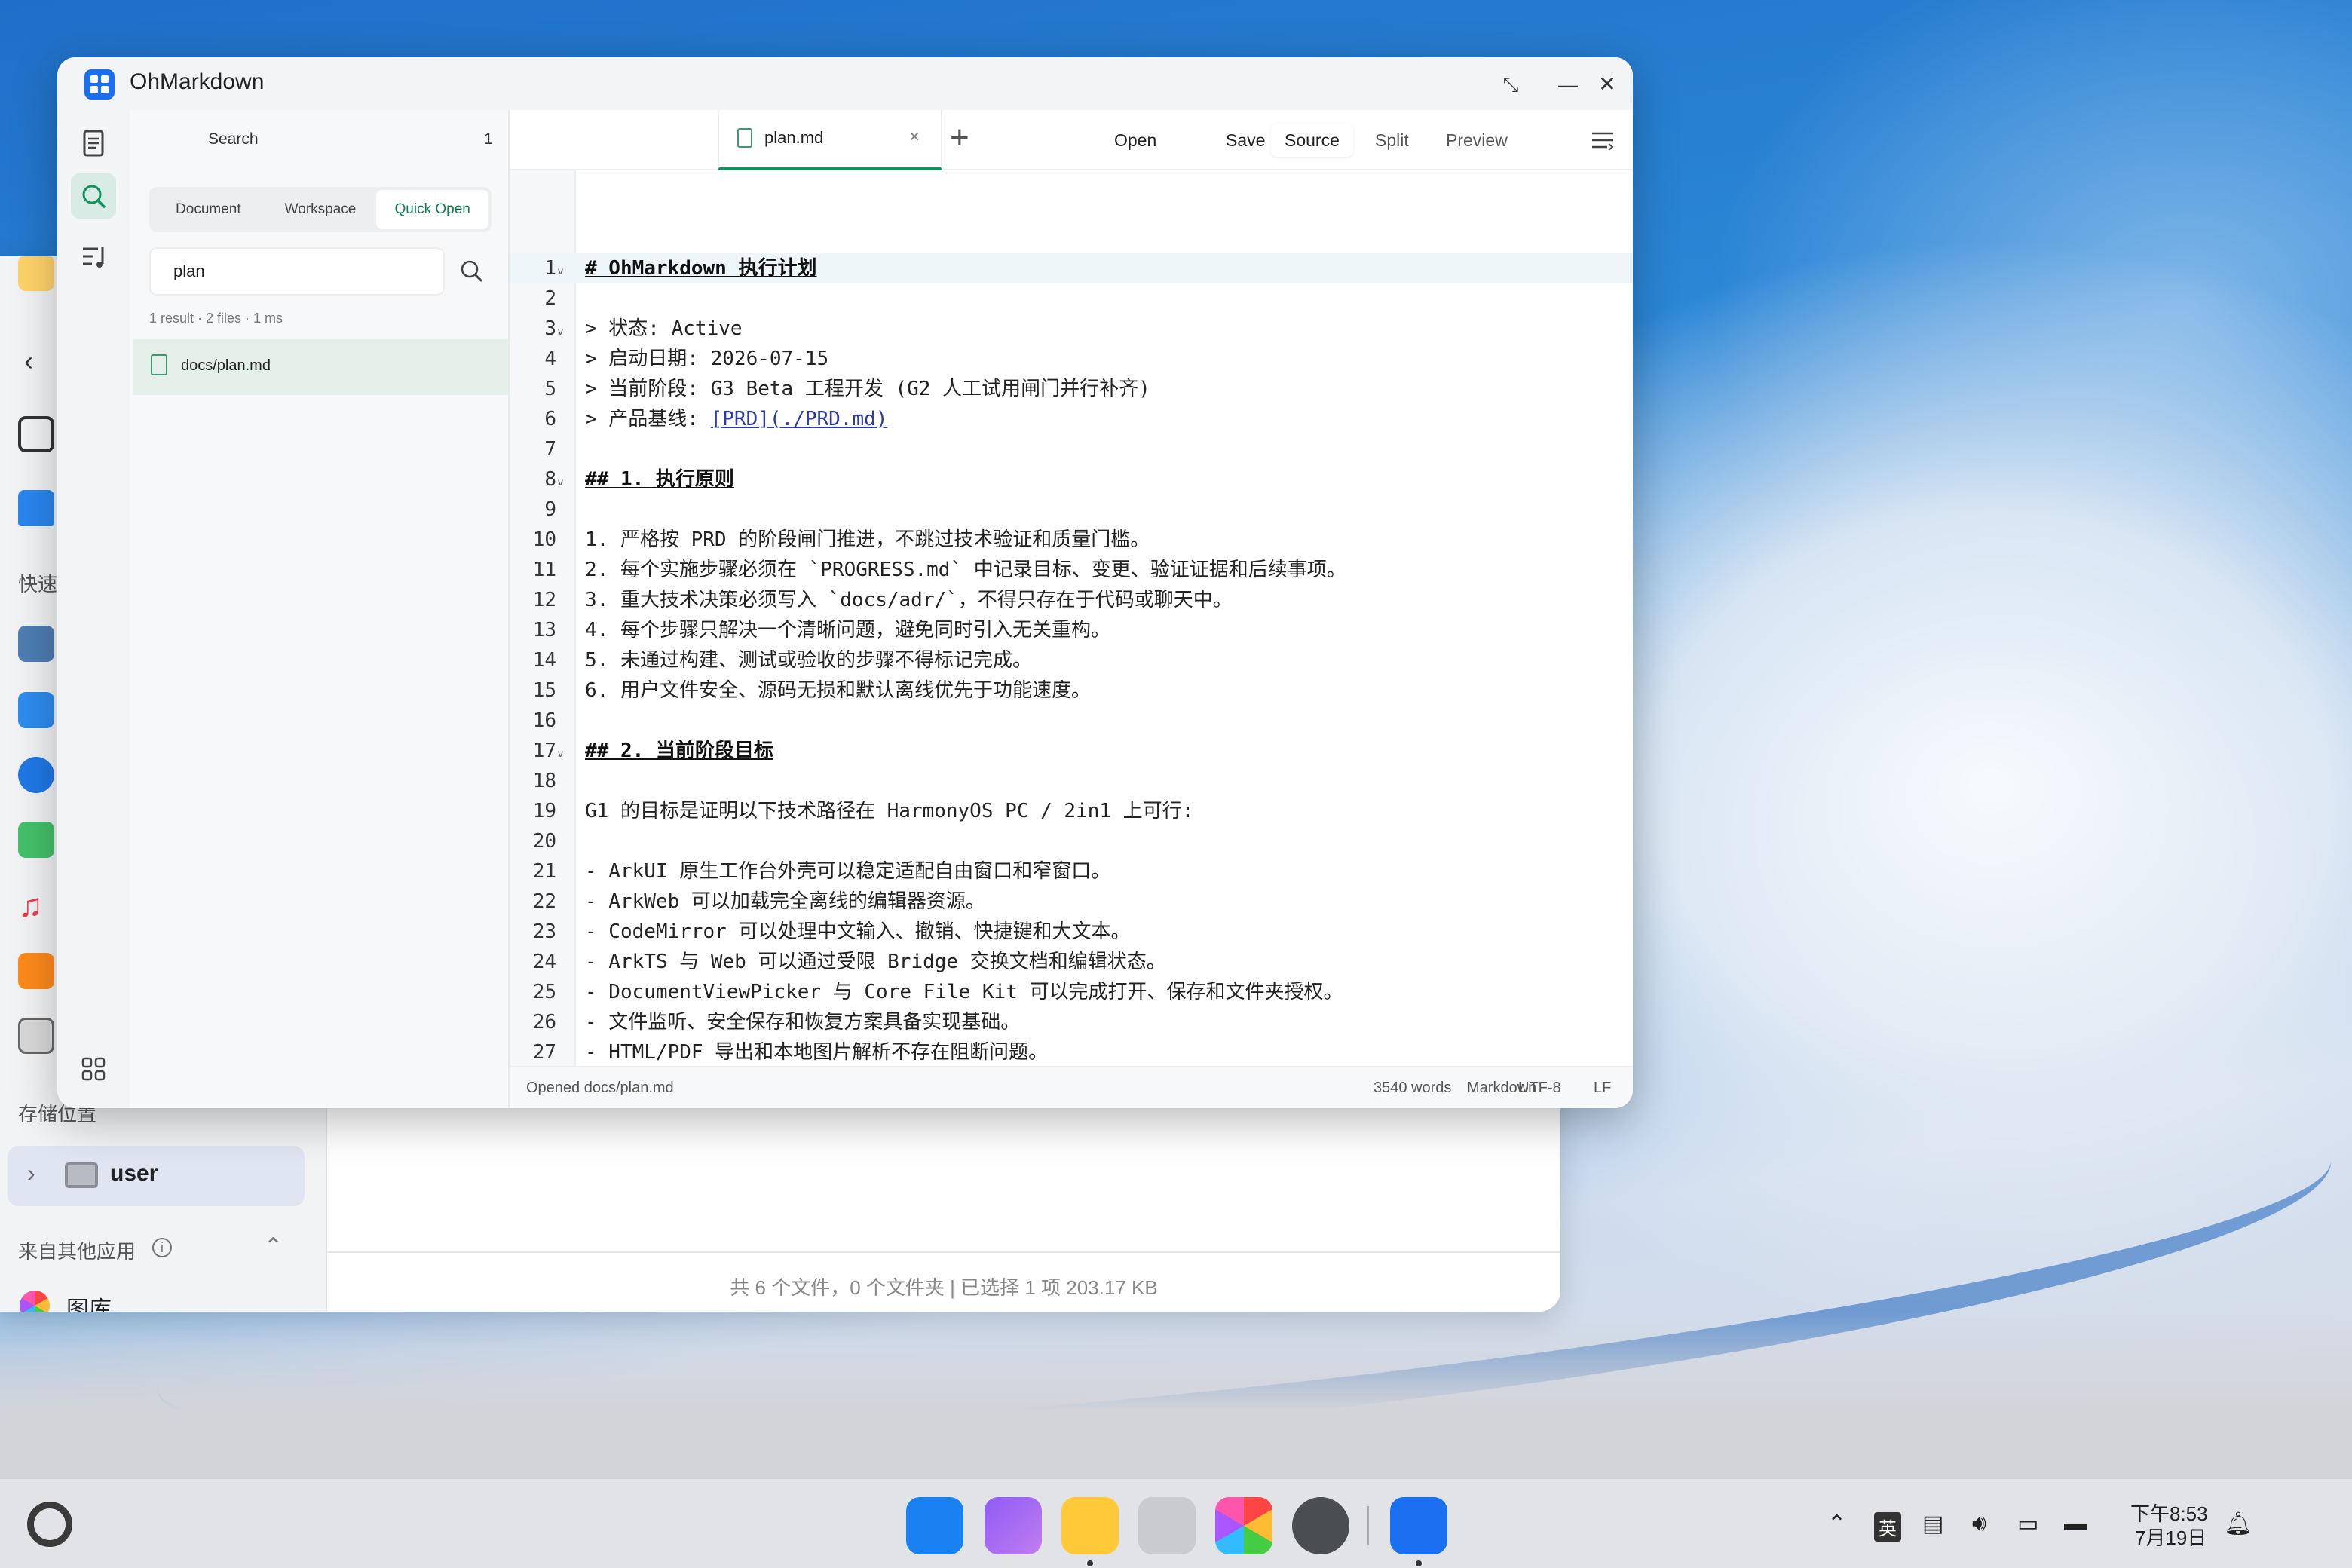 Image resolution: width=2352 pixels, height=1568 pixels. Describe the element at coordinates (1932, 1524) in the screenshot. I see `clipboard-icon: ▤` at that location.